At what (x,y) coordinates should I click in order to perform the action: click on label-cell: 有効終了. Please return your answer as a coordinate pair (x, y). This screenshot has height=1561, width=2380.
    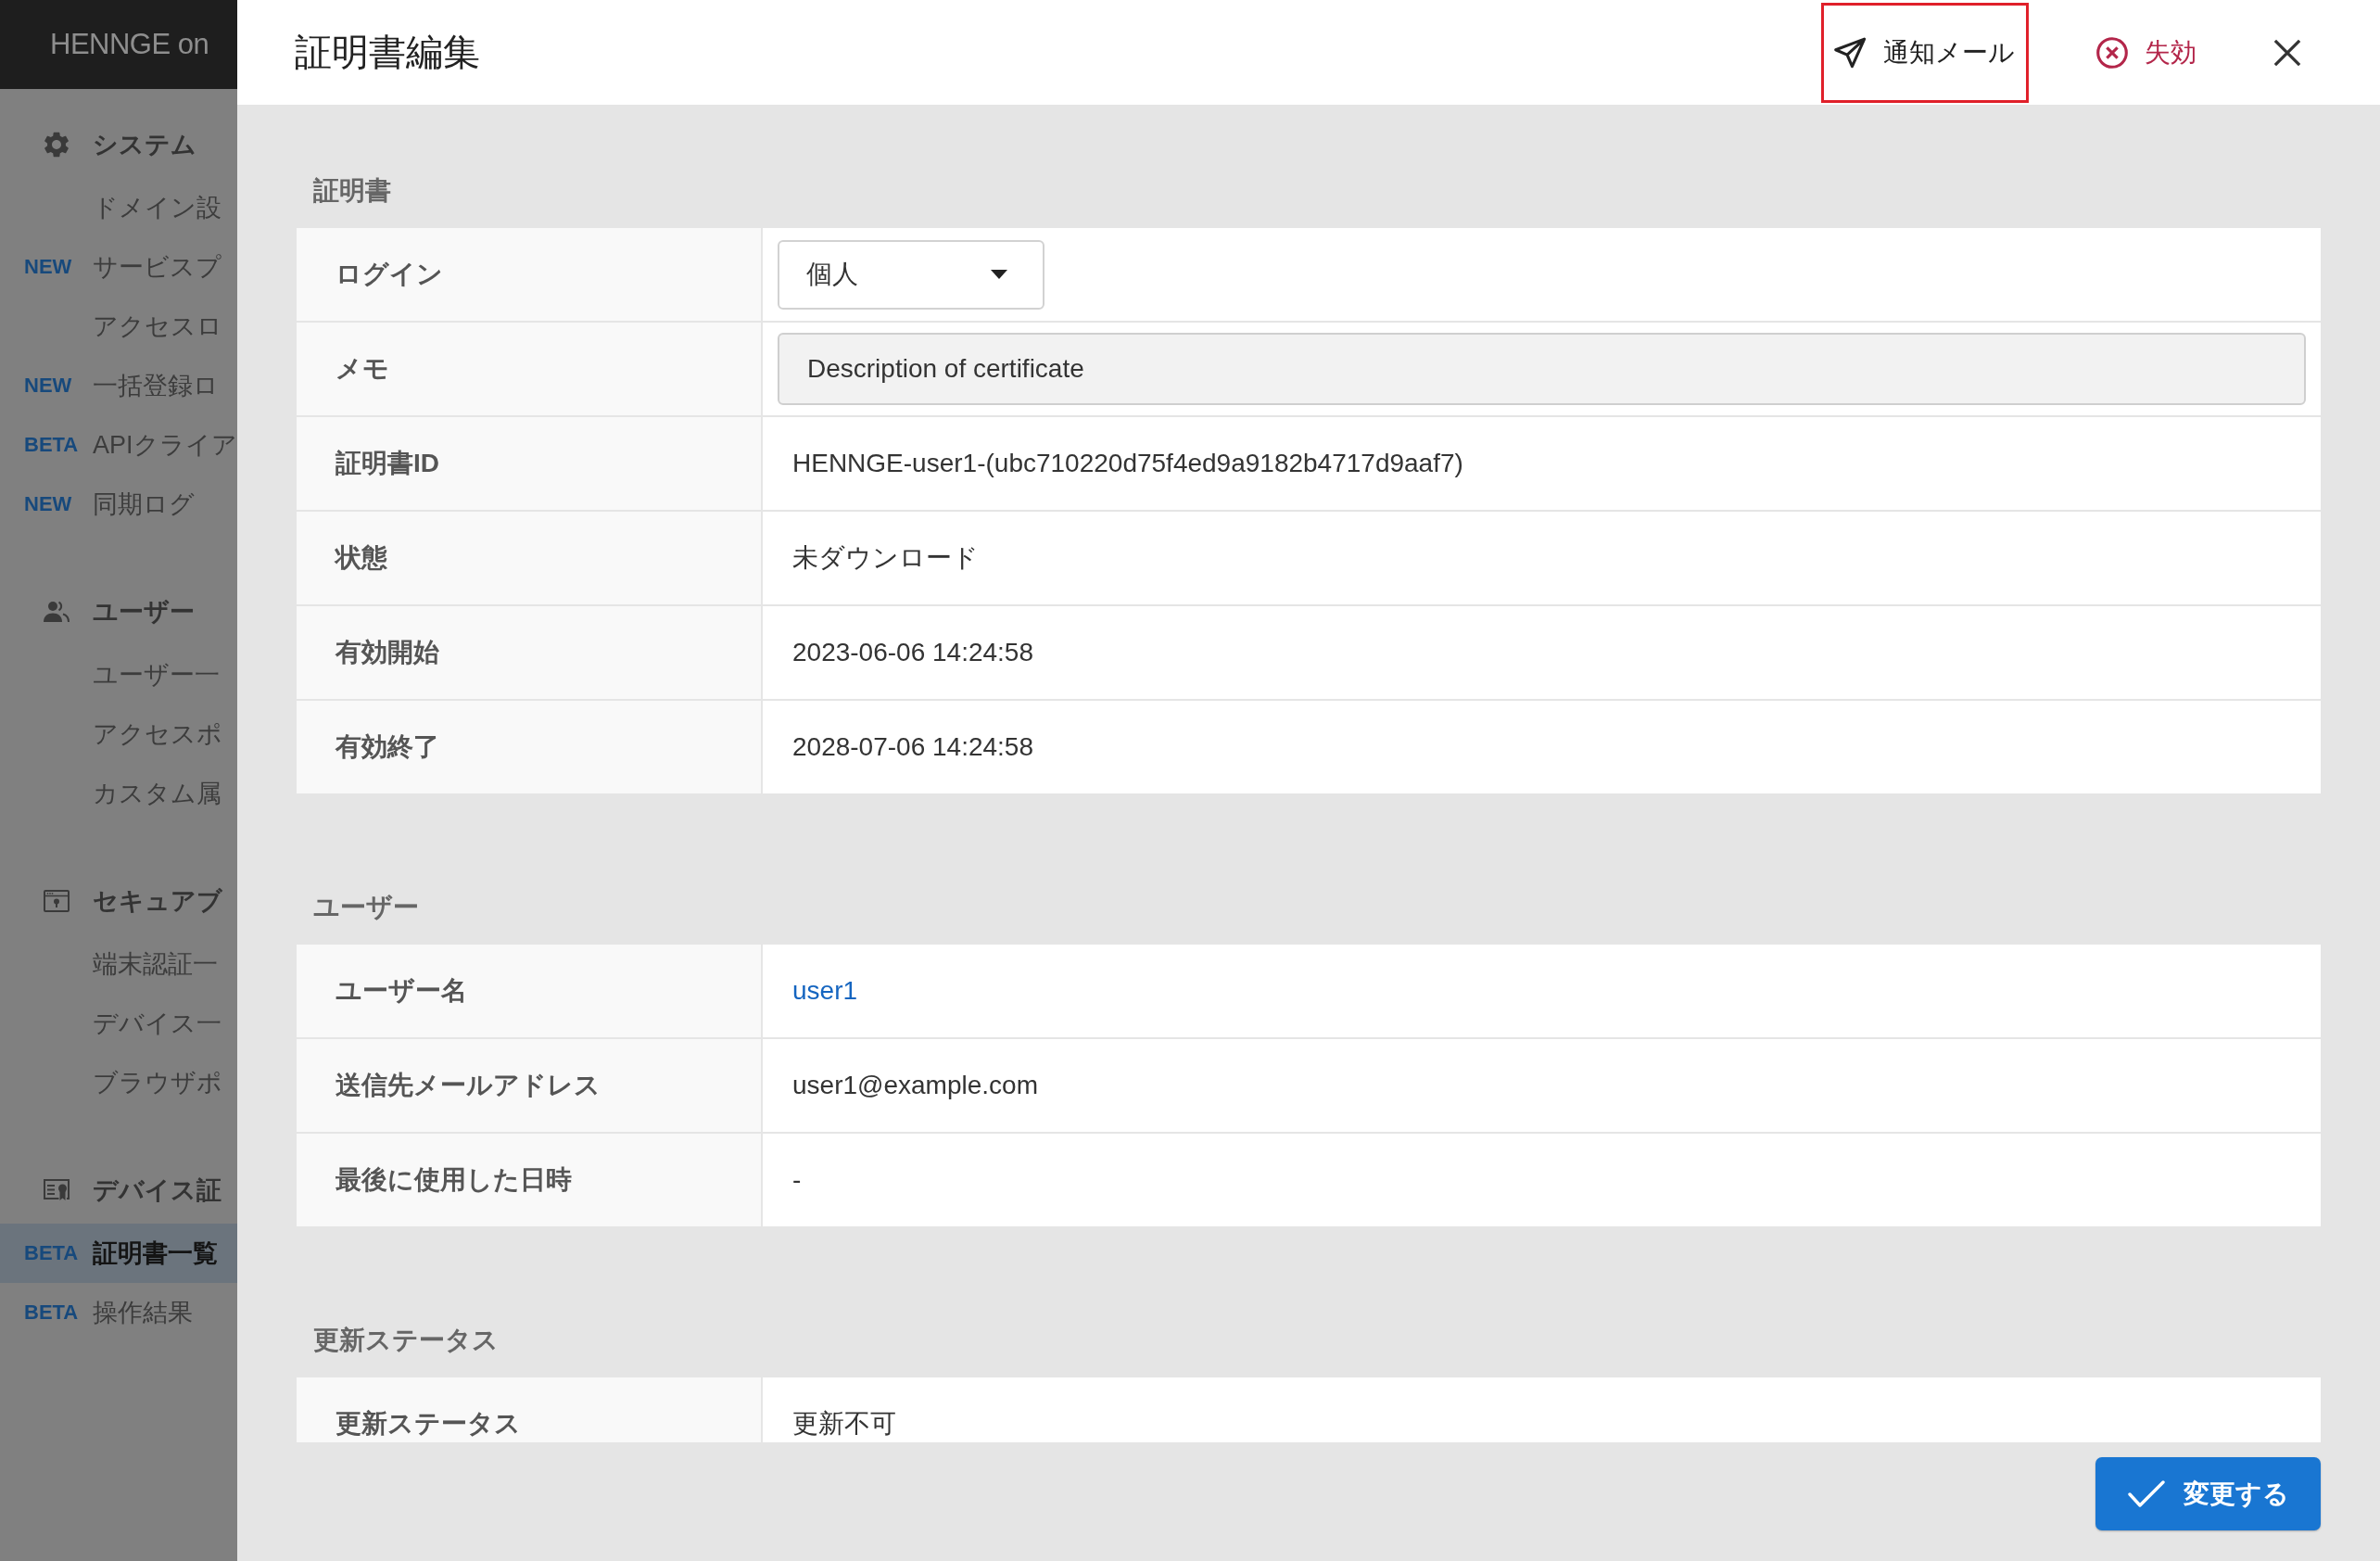
    Looking at the image, I should click on (529, 747).